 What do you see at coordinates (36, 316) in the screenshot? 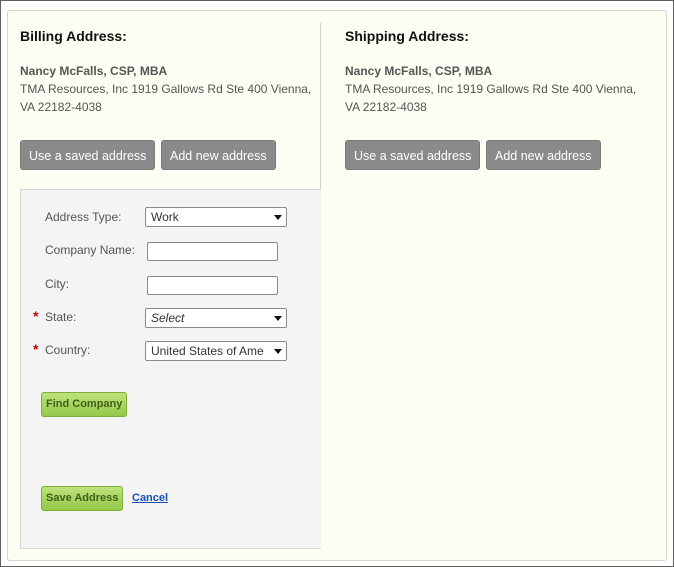
I see `state-required-marker: *` at bounding box center [36, 316].